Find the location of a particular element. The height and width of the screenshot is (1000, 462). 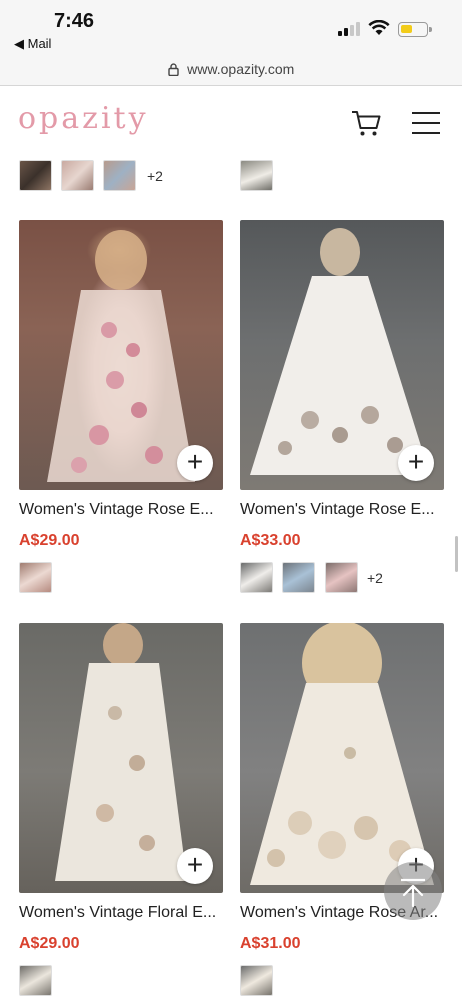

status-time: 7:46 is located at coordinates (74, 21).